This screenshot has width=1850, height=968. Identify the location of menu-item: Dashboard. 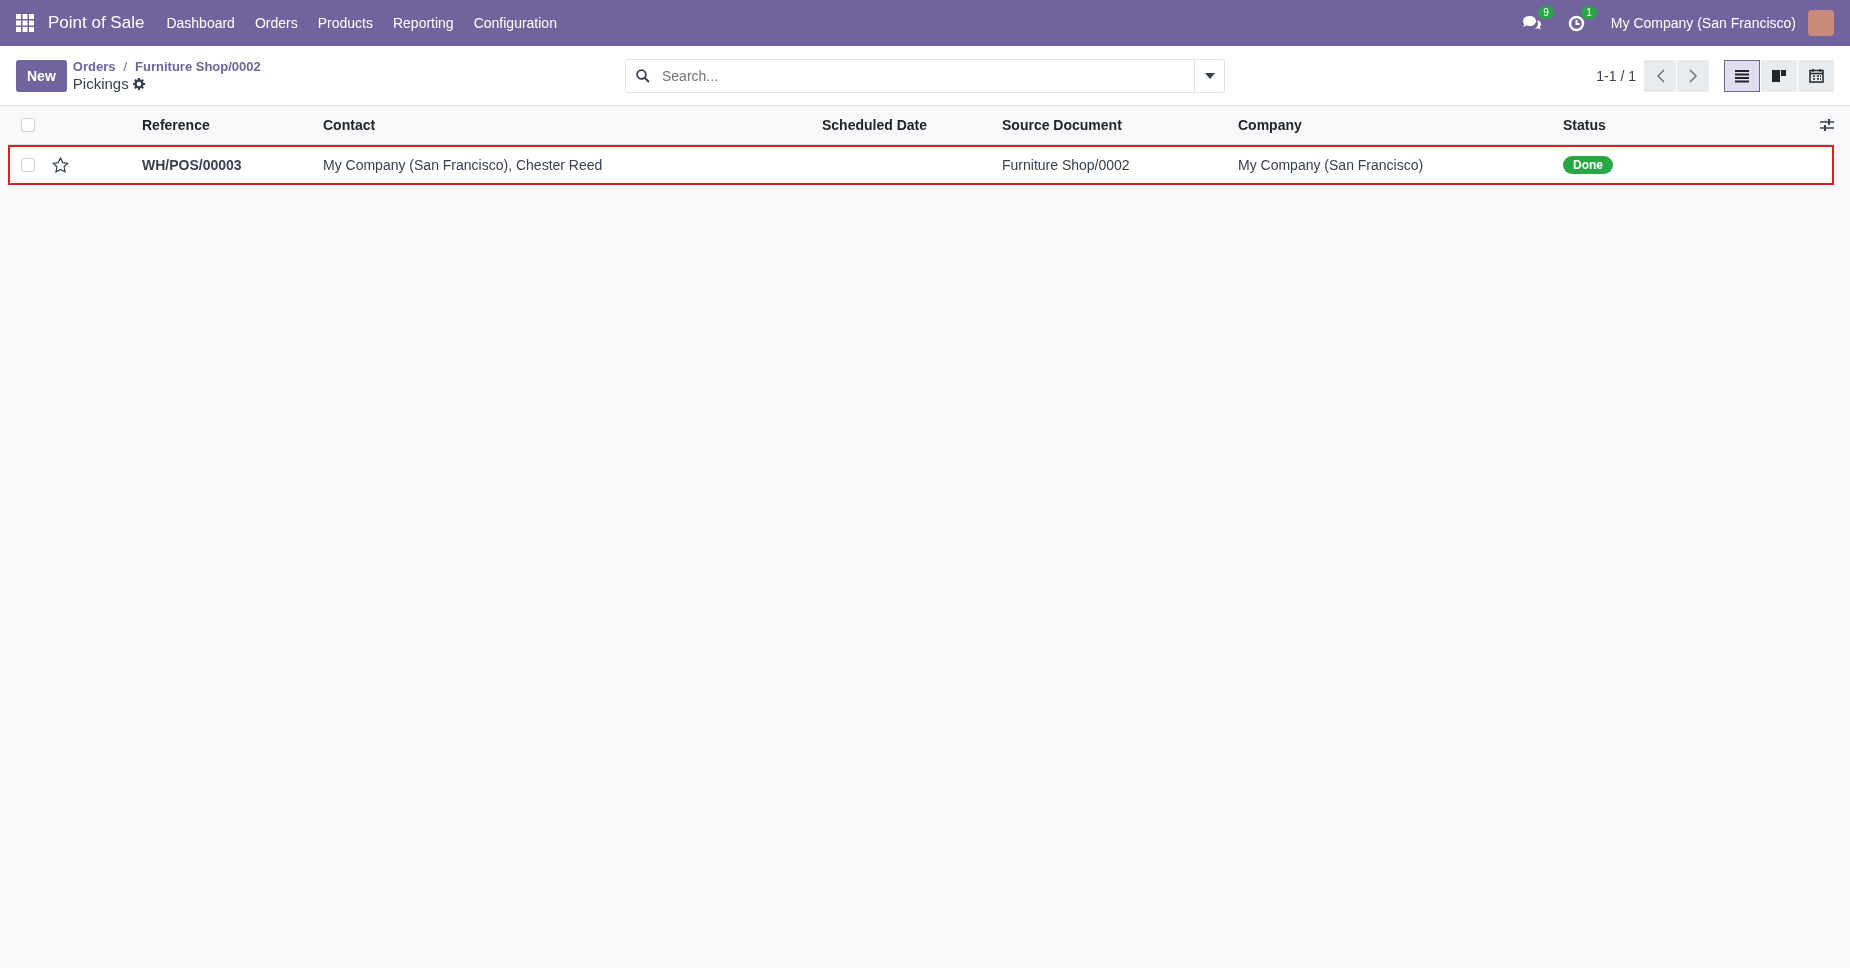
(200, 23).